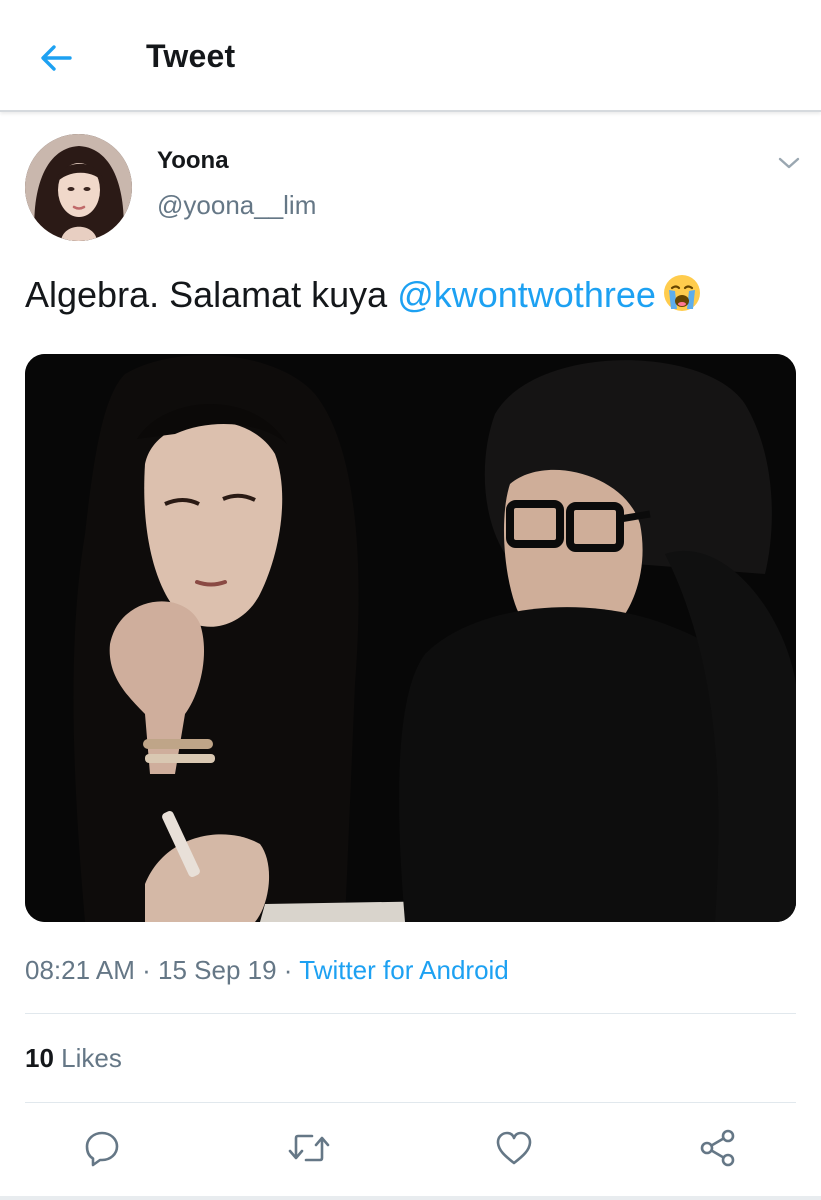 The width and height of the screenshot is (821, 1200). Describe the element at coordinates (404, 970) in the screenshot. I see `tweet-source-link: Twitter for Android` at that location.